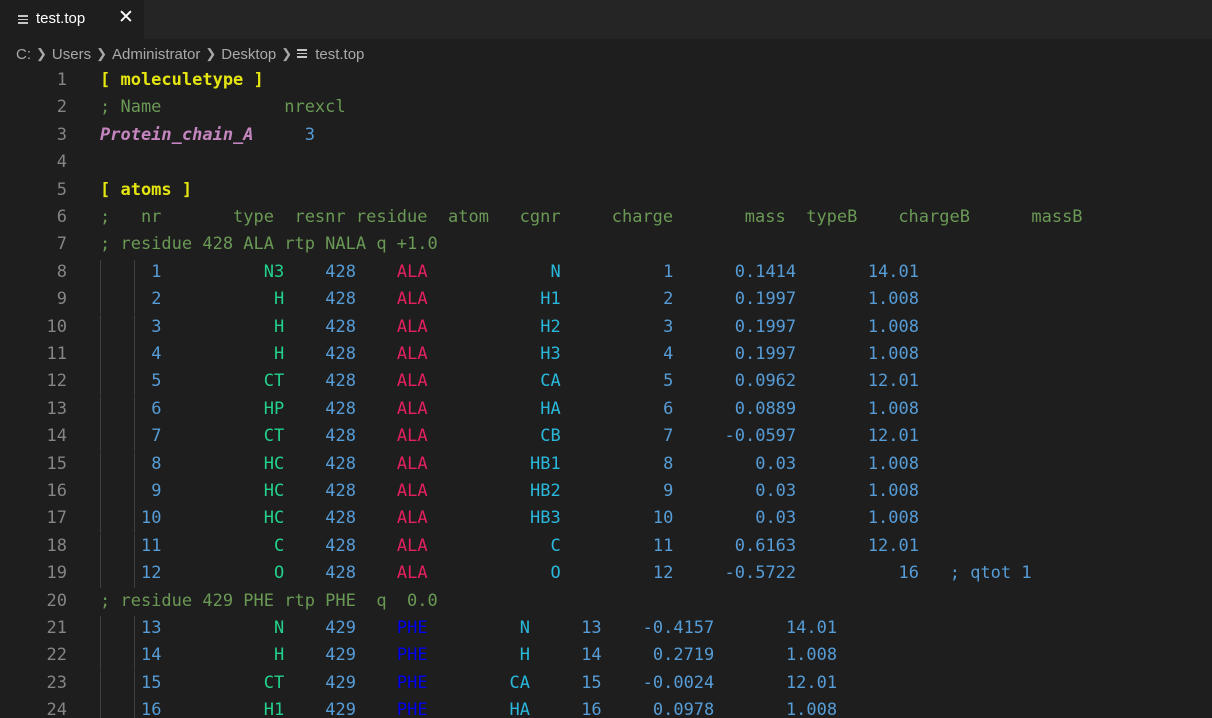 The height and width of the screenshot is (718, 1212). What do you see at coordinates (151, 682) in the screenshot?
I see `atom-nr: 15` at bounding box center [151, 682].